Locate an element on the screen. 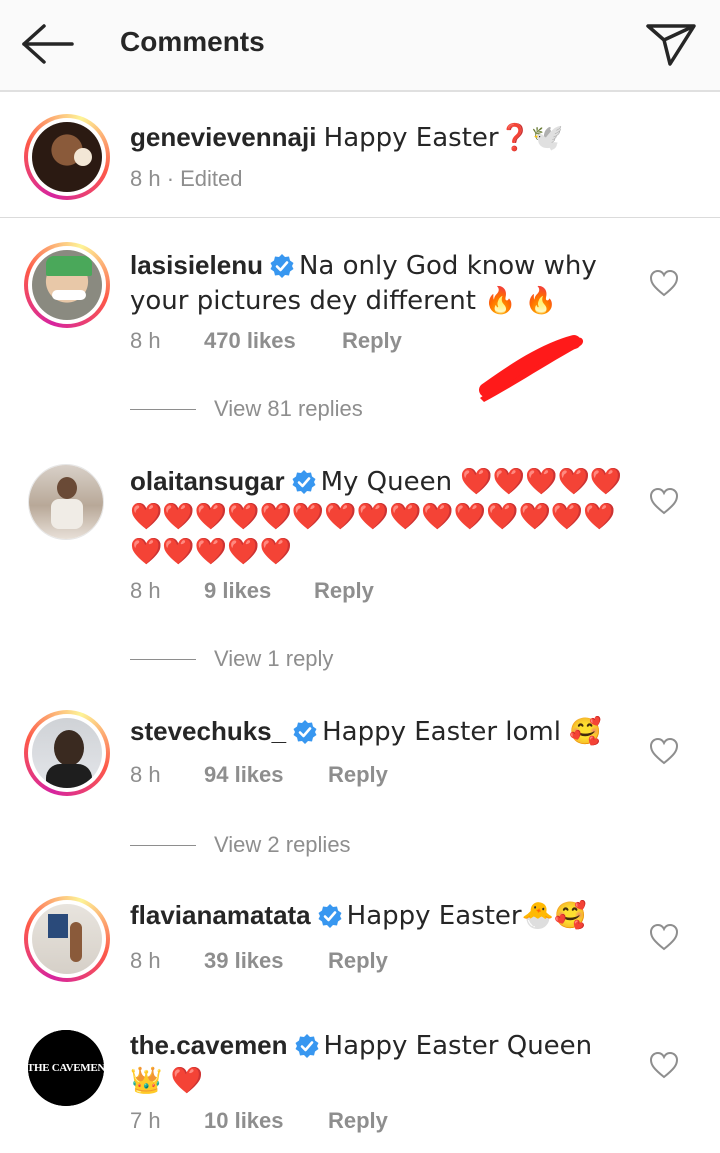  comment-text: Happy Easter loml 🥰 is located at coordinates (462, 732).